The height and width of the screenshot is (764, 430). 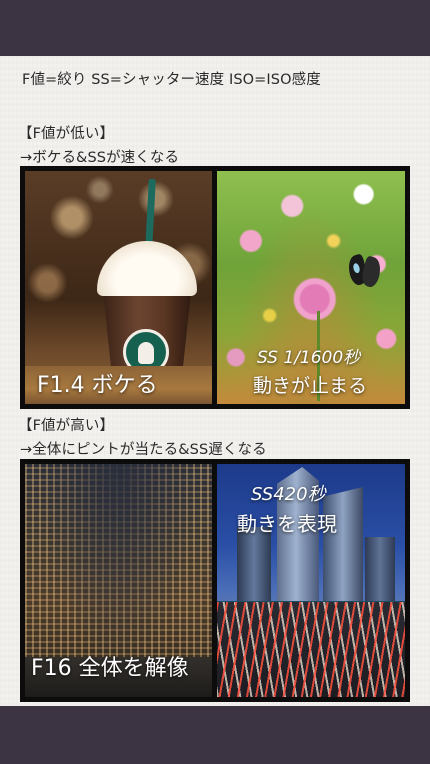 I want to click on straw, so click(x=150, y=214).